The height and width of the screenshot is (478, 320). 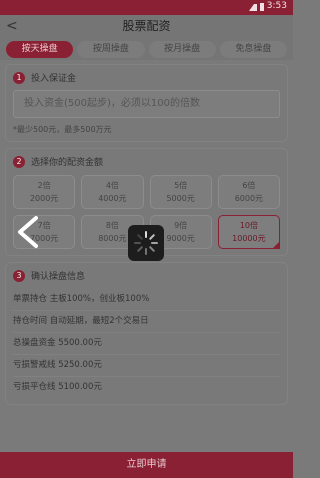 I want to click on step-header: 2 选择你的配资金额, so click(x=146, y=161).